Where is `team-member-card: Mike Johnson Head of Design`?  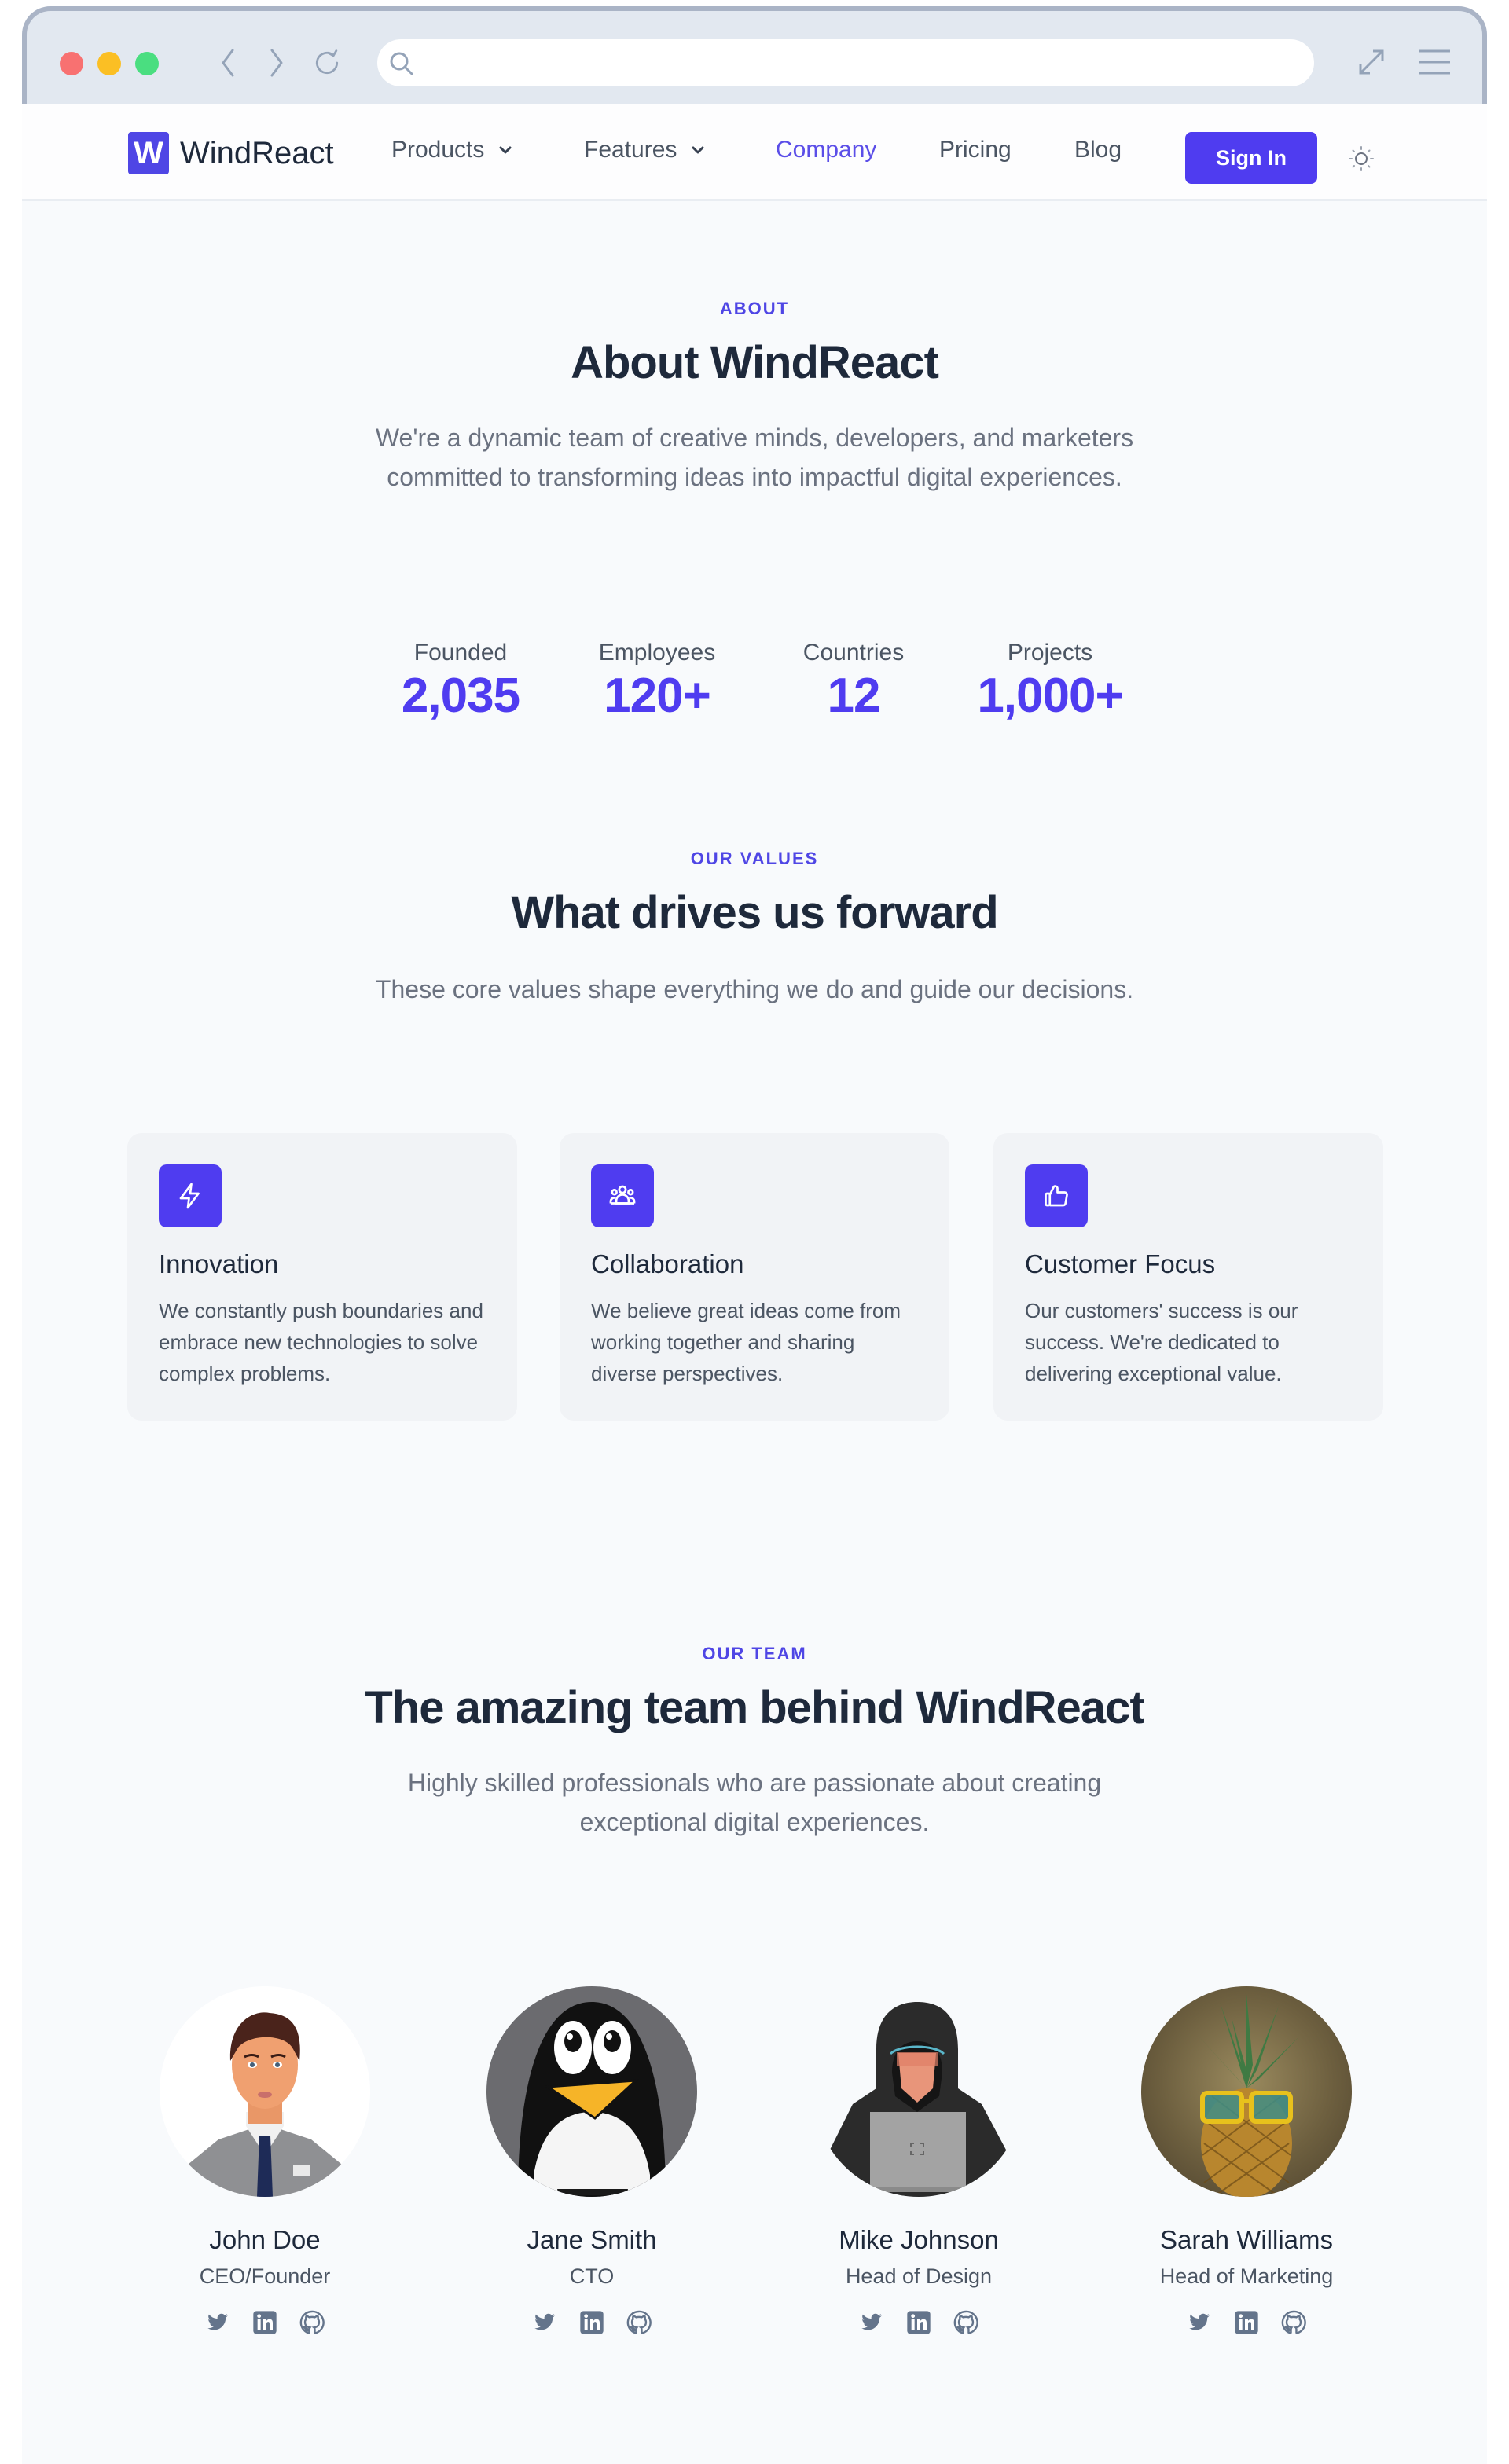 team-member-card: Mike Johnson Head of Design is located at coordinates (918, 2162).